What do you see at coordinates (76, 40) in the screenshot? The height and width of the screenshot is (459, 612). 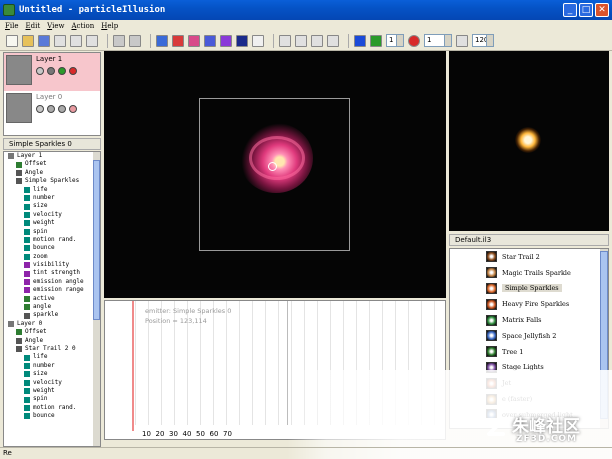 I see `copy-icon` at bounding box center [76, 40].